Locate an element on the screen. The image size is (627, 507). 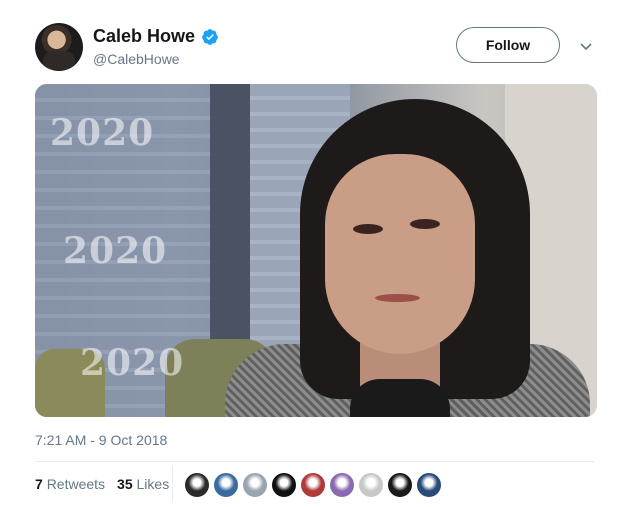
likes-stat: 35 Likes is located at coordinates (143, 484).